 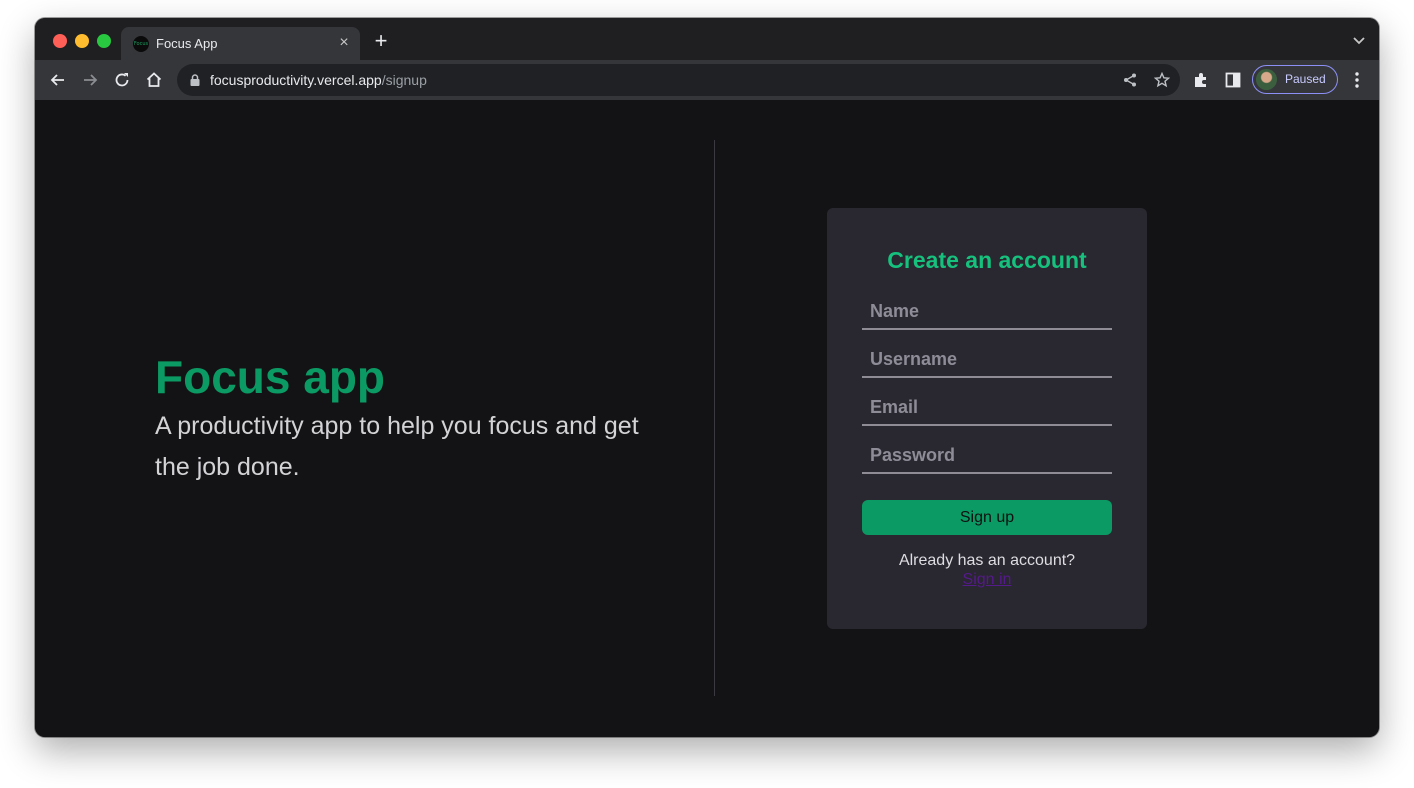 What do you see at coordinates (1305, 79) in the screenshot?
I see `profile-status-label: Paused` at bounding box center [1305, 79].